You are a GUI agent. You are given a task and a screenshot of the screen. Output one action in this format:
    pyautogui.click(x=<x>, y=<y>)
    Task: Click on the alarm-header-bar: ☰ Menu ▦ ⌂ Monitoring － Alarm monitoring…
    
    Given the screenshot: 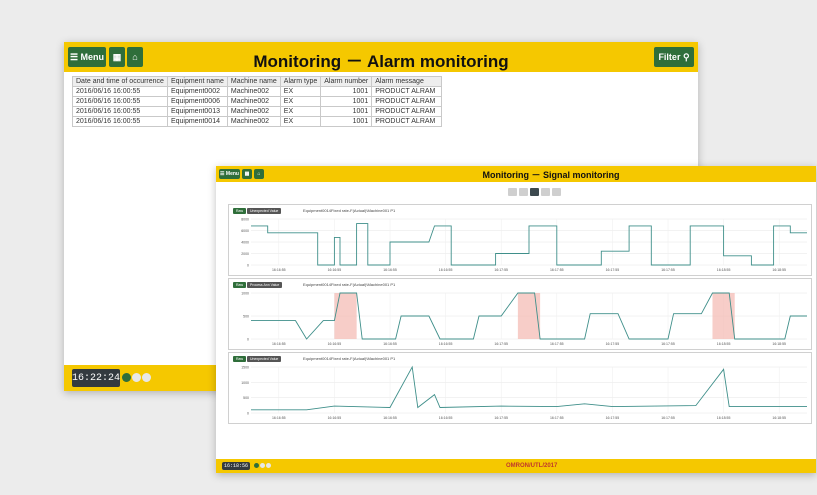 What is the action you would take?
    pyautogui.click(x=381, y=57)
    